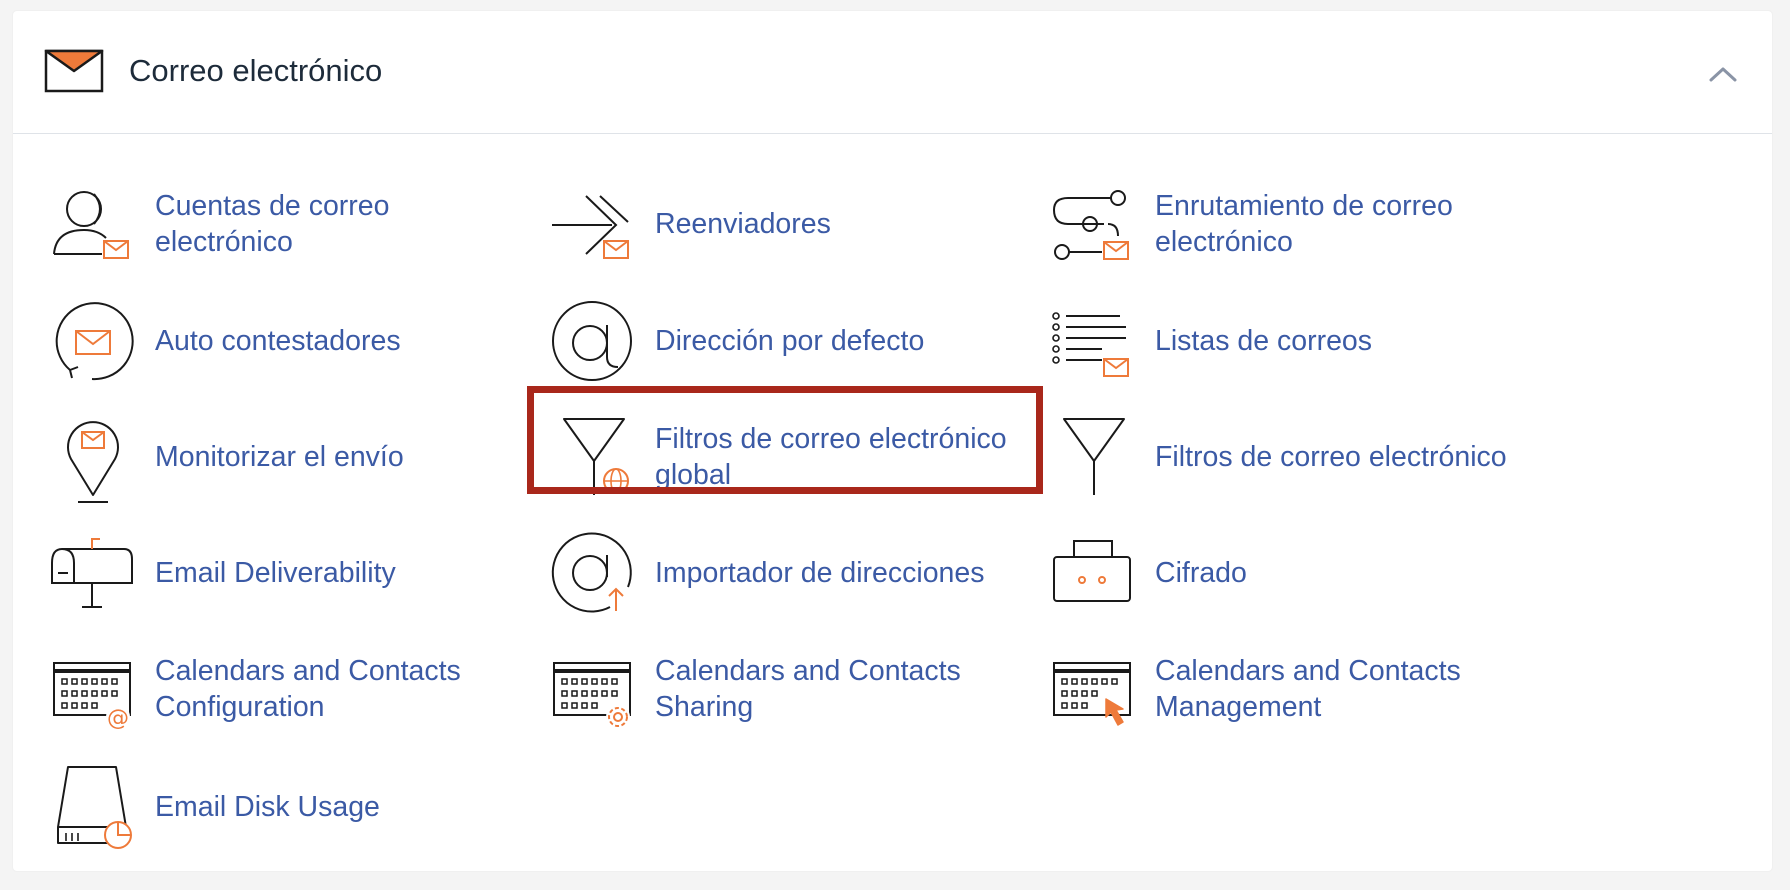 The width and height of the screenshot is (1790, 890). I want to click on mailing-list-icon, so click(1090, 344).